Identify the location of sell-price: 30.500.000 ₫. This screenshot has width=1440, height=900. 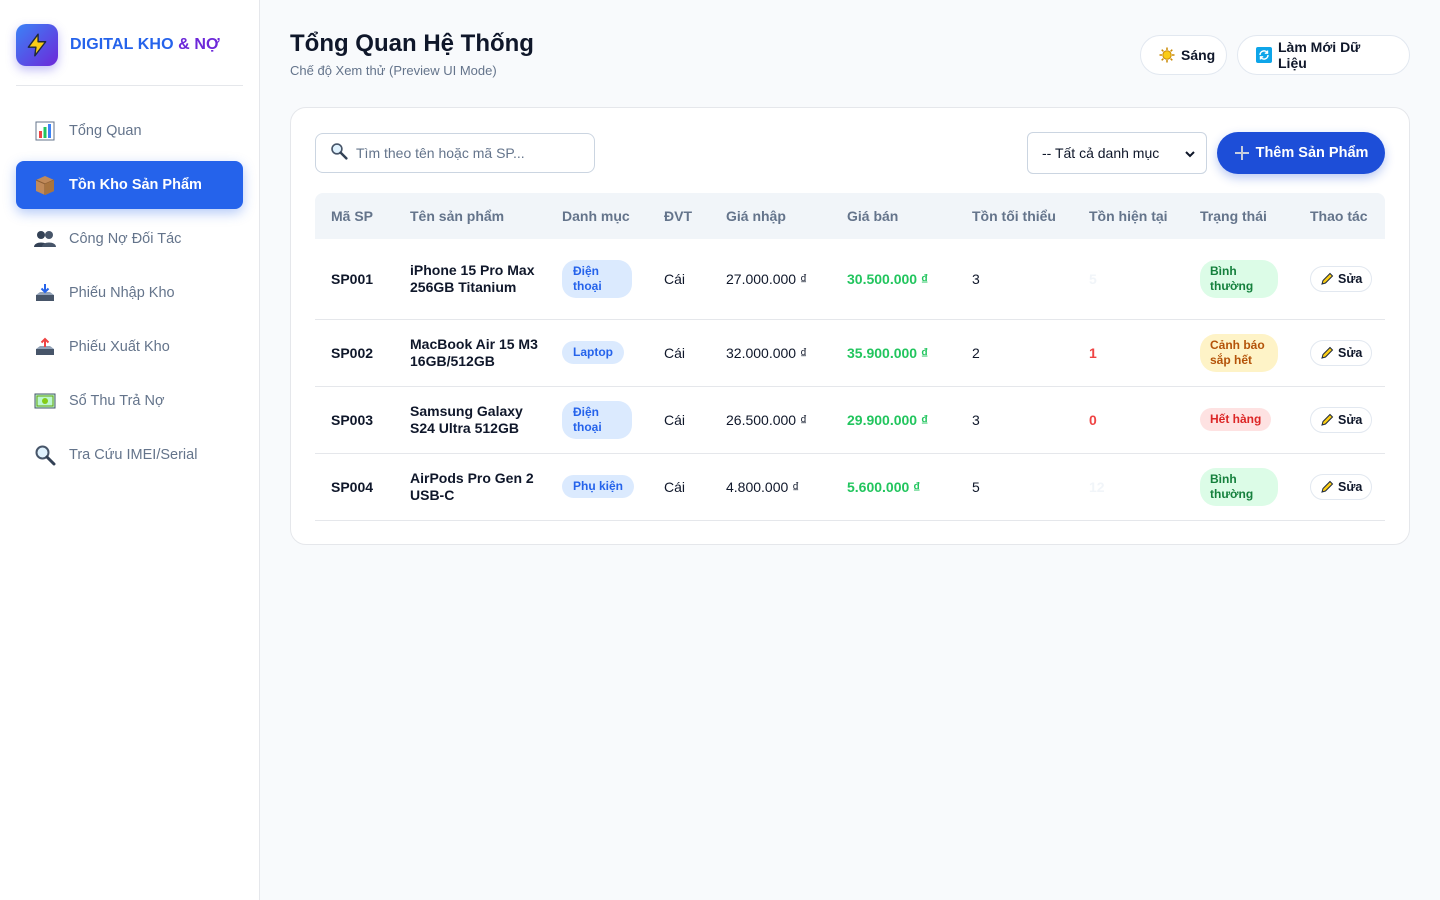
(888, 278).